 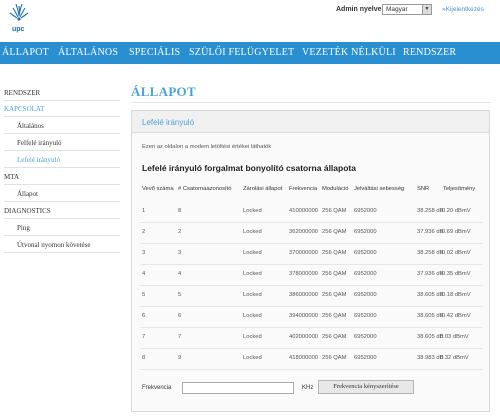 What do you see at coordinates (144, 232) in the screenshot?
I see `receiver-number-cell: 2` at bounding box center [144, 232].